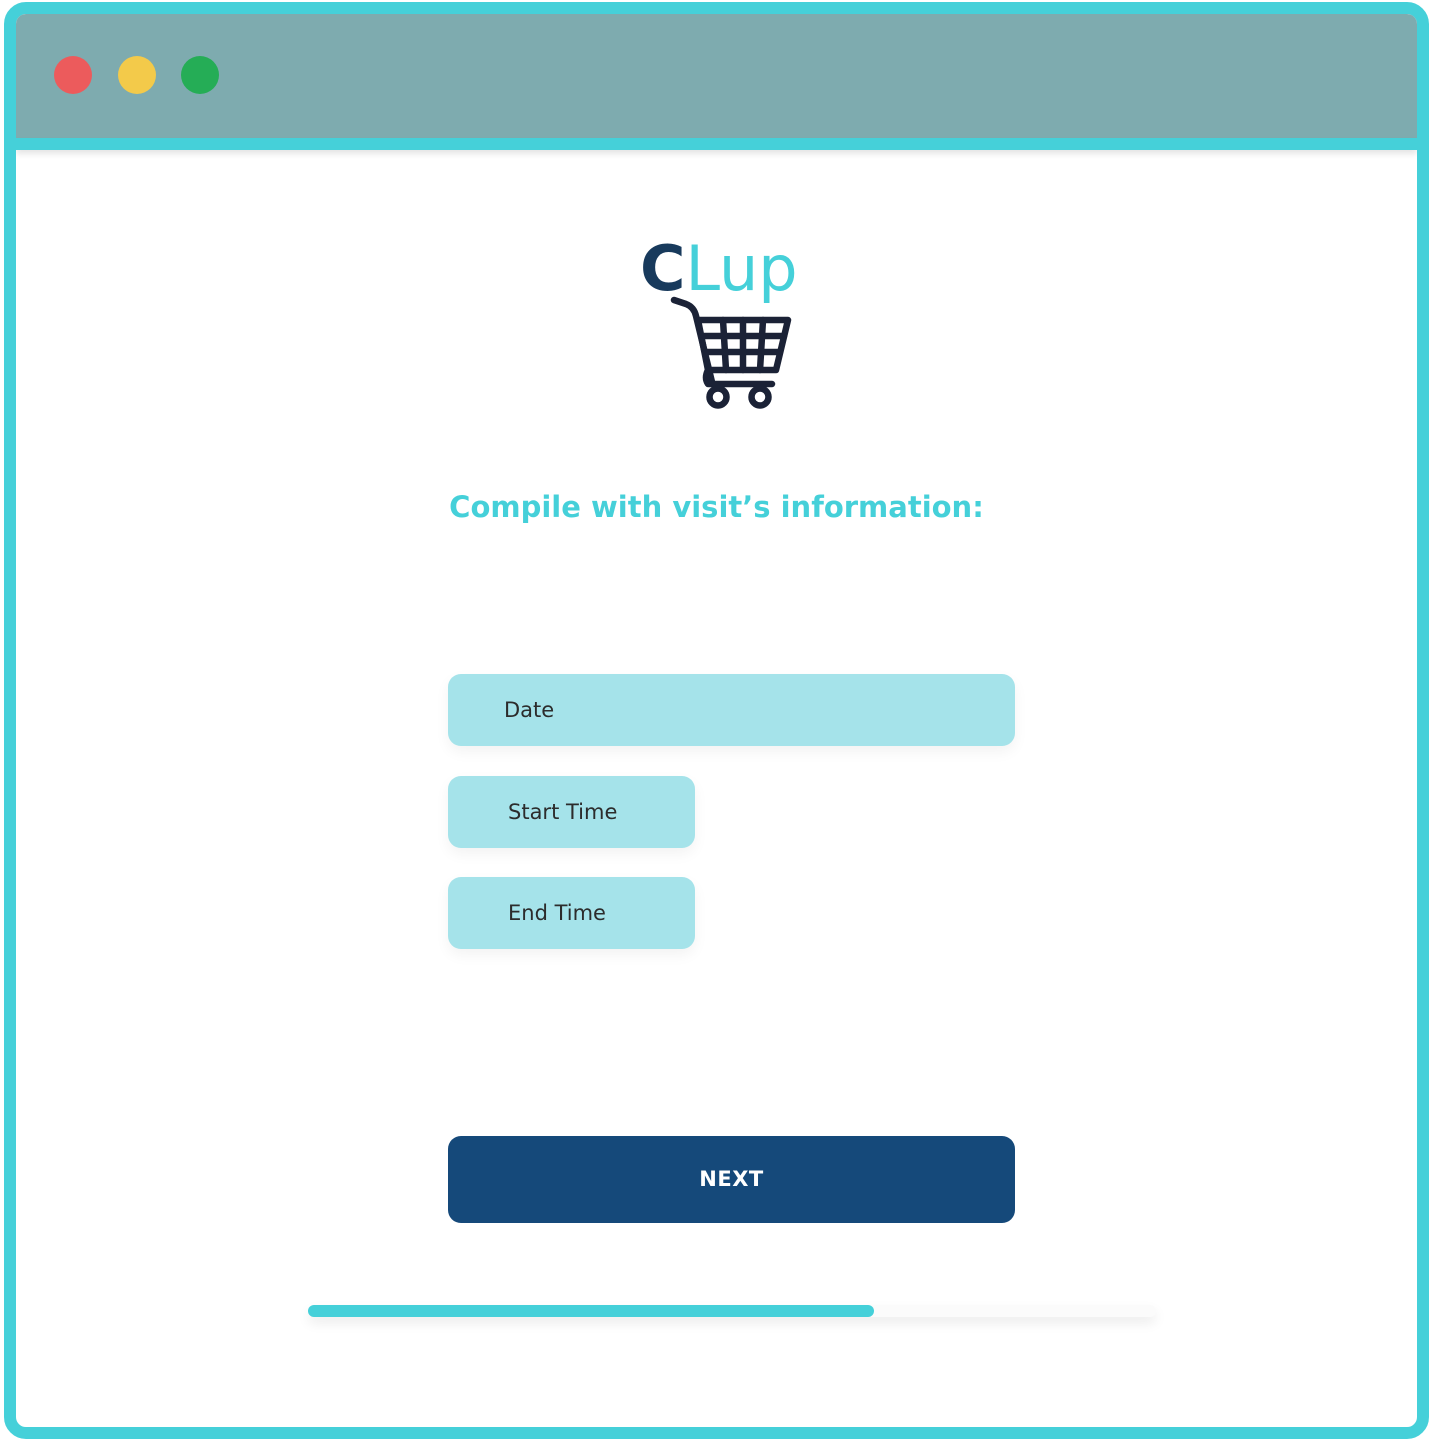 The height and width of the screenshot is (1445, 1433). I want to click on page-heading: Compile with visit’s information:, so click(716, 507).